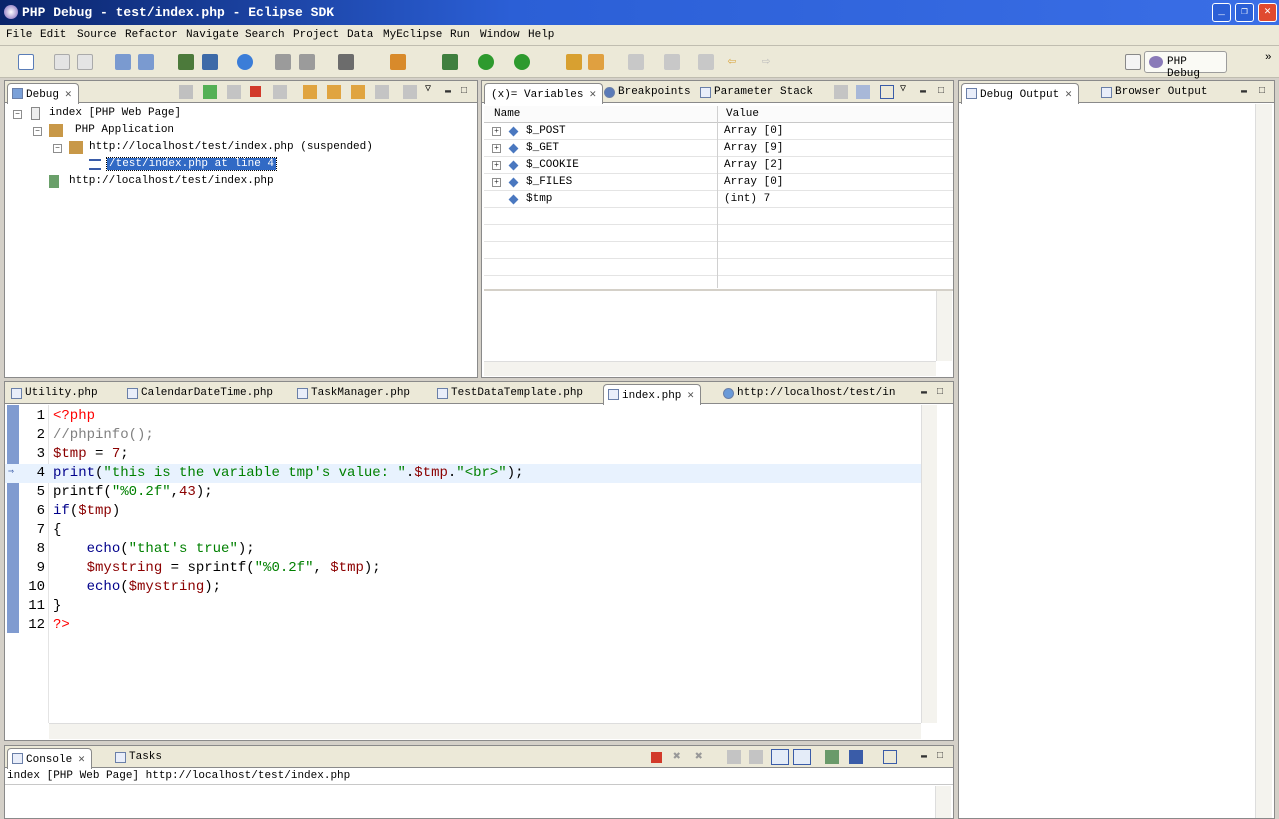 Image resolution: width=1279 pixels, height=819 pixels. What do you see at coordinates (470, 511) in the screenshot?
I see `code-line: 6 if($tmp)` at bounding box center [470, 511].